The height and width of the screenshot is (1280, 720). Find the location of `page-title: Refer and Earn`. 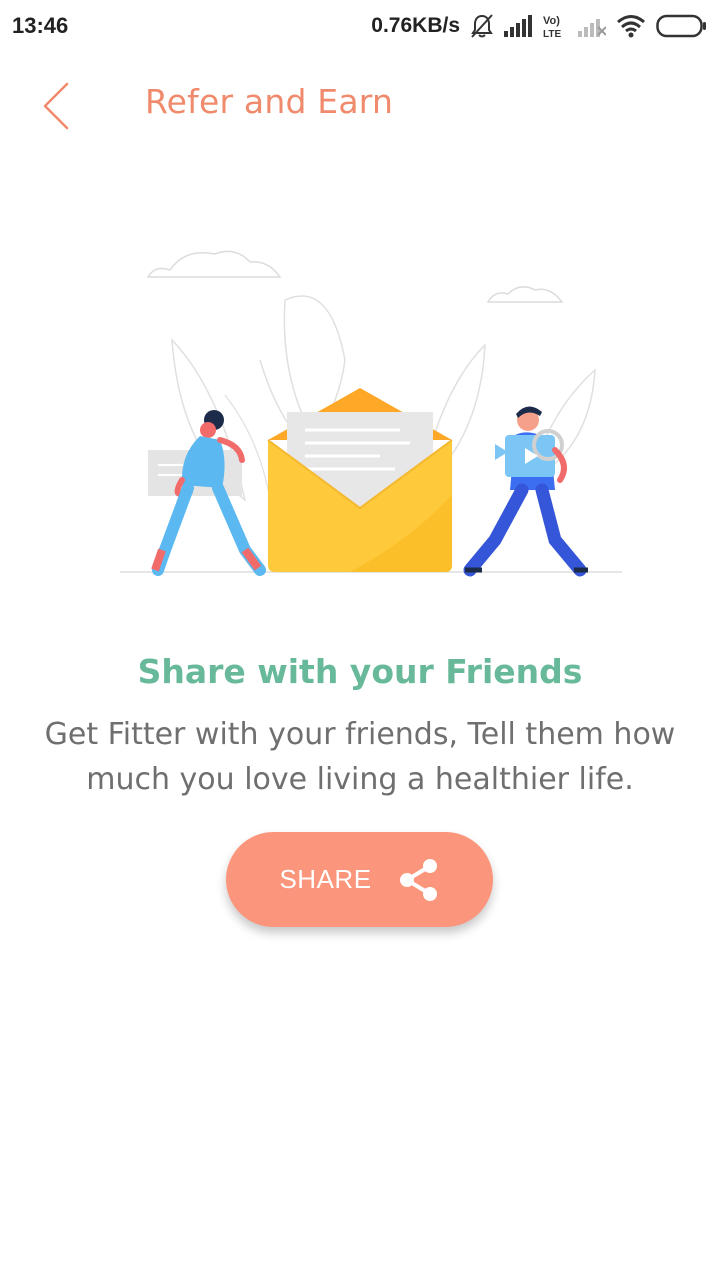

page-title: Refer and Earn is located at coordinates (269, 101).